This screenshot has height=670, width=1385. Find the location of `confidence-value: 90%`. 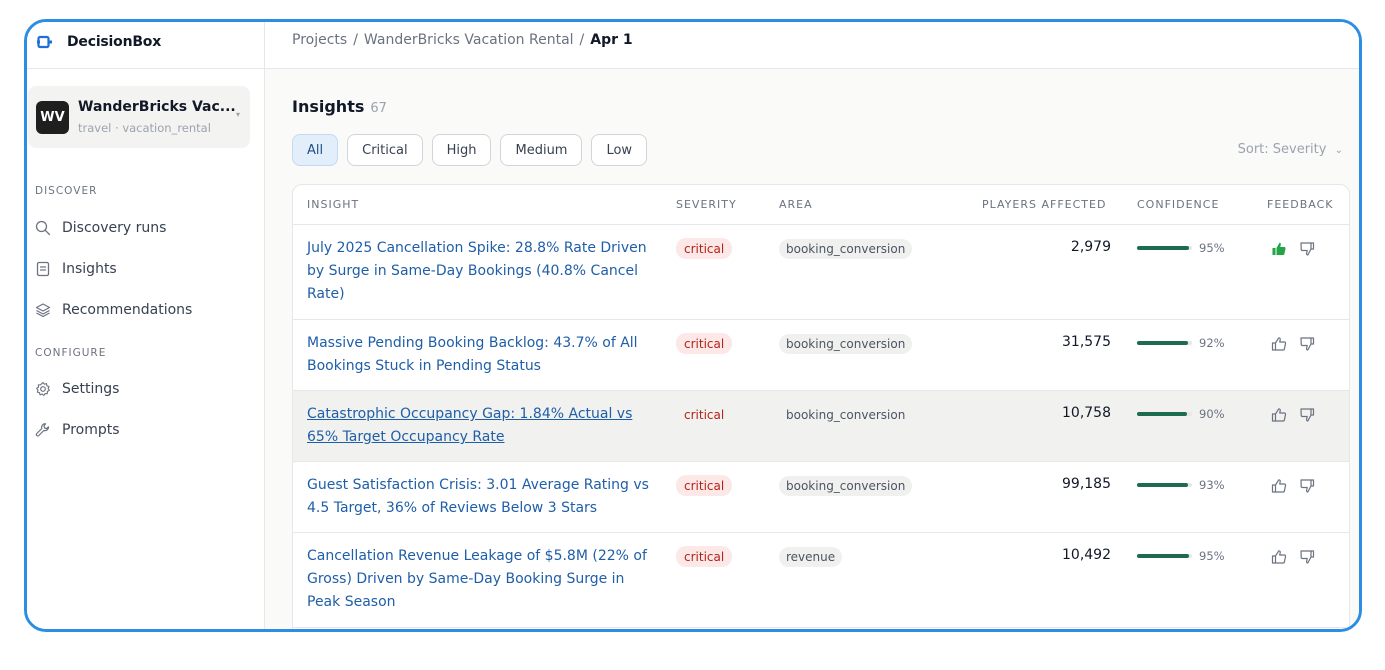

confidence-value: 90% is located at coordinates (1212, 414).